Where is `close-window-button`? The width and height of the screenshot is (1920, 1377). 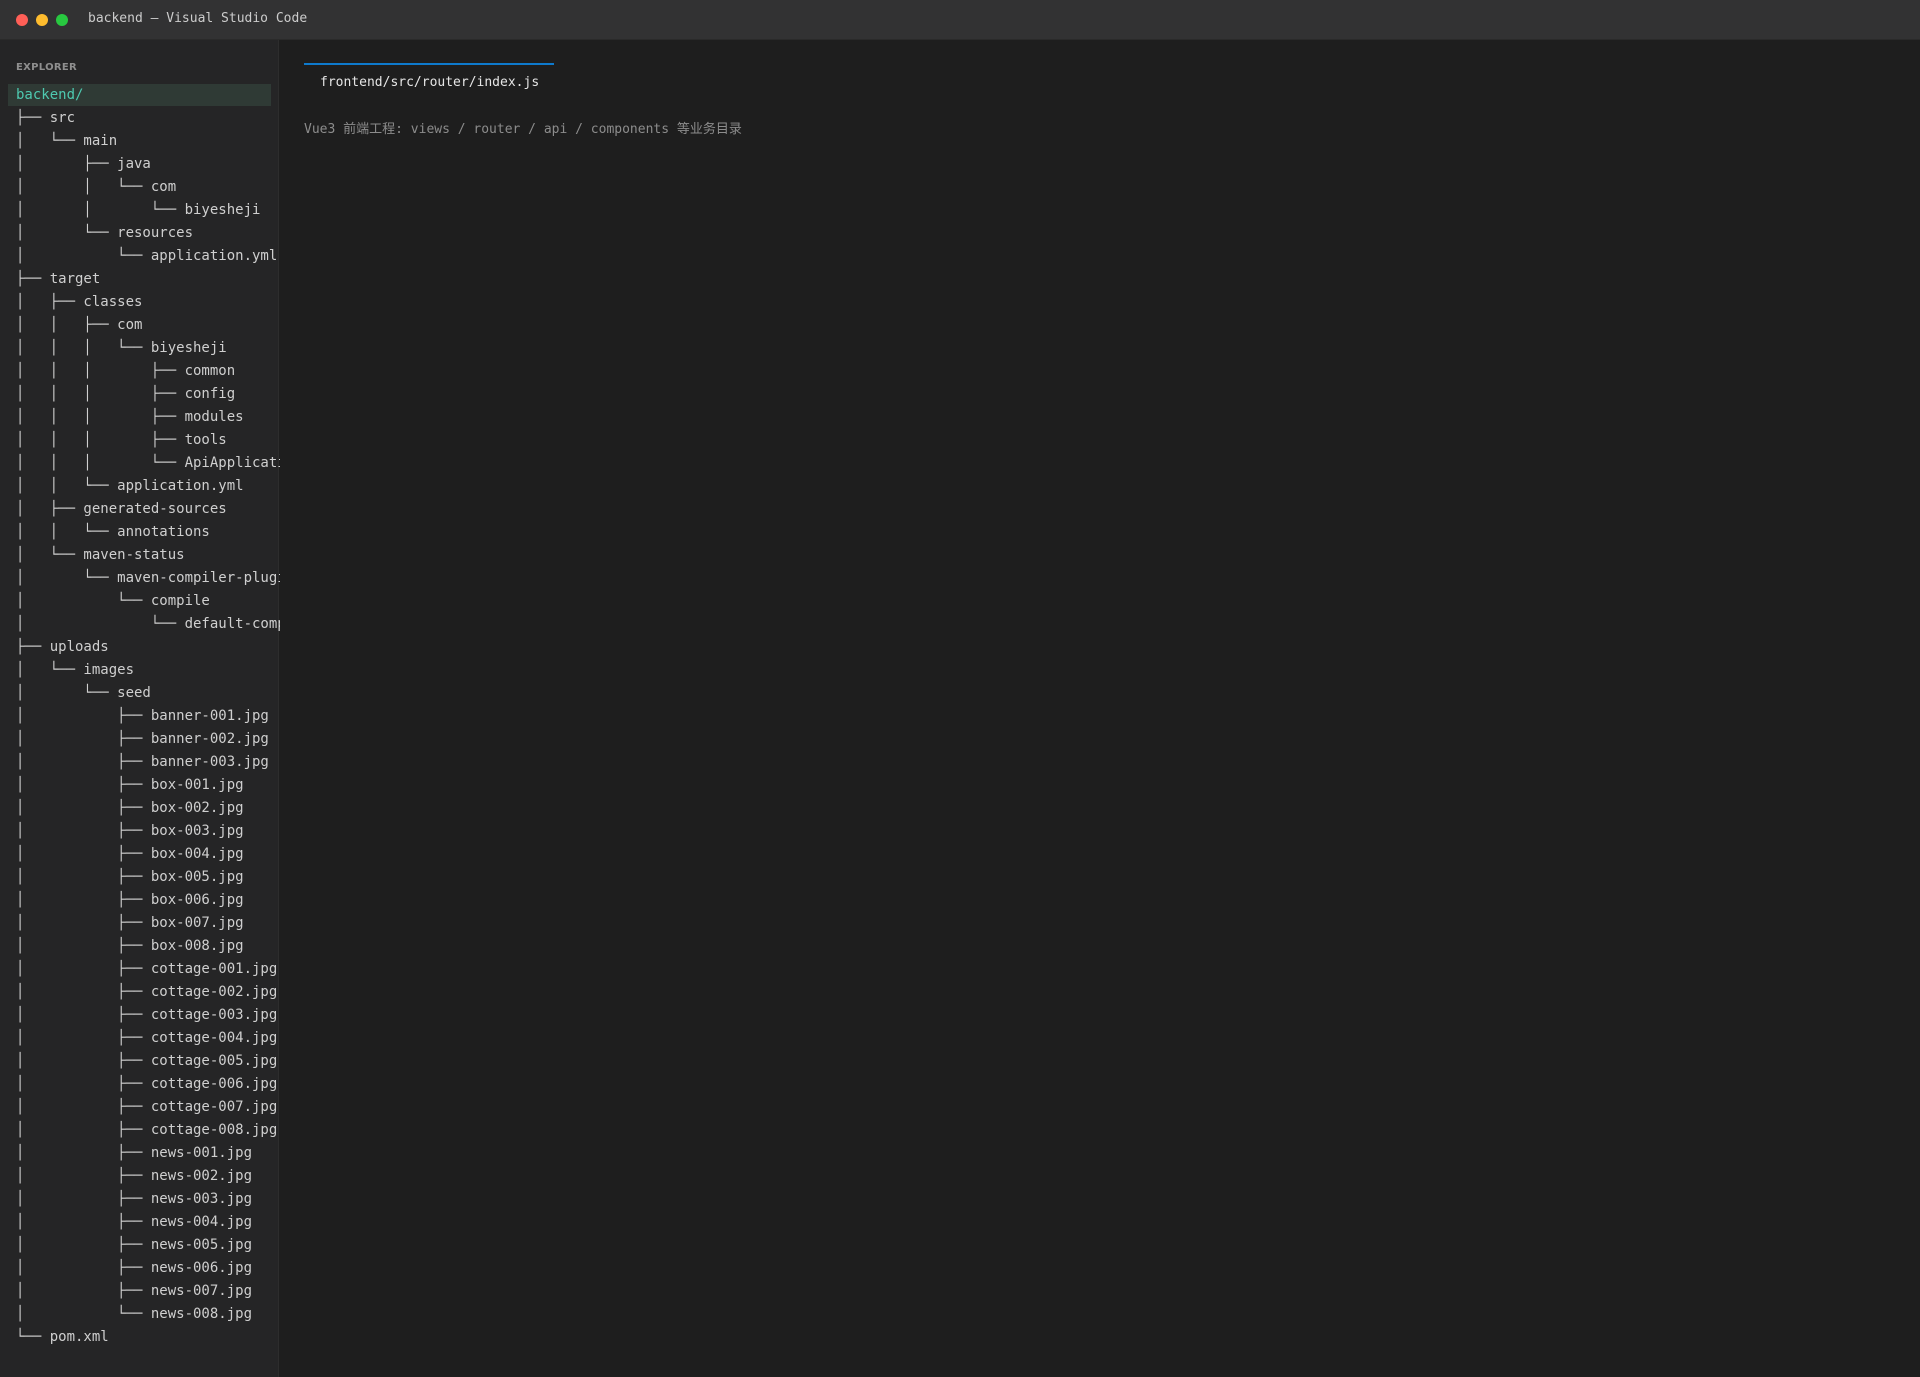 close-window-button is located at coordinates (22, 20).